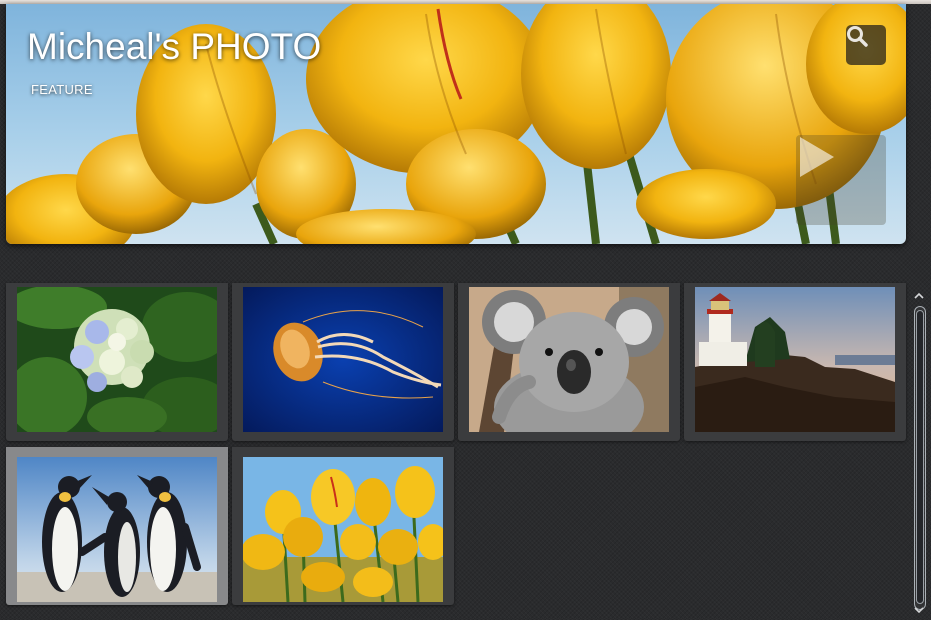  I want to click on chevron-down-icon, so click(919, 610).